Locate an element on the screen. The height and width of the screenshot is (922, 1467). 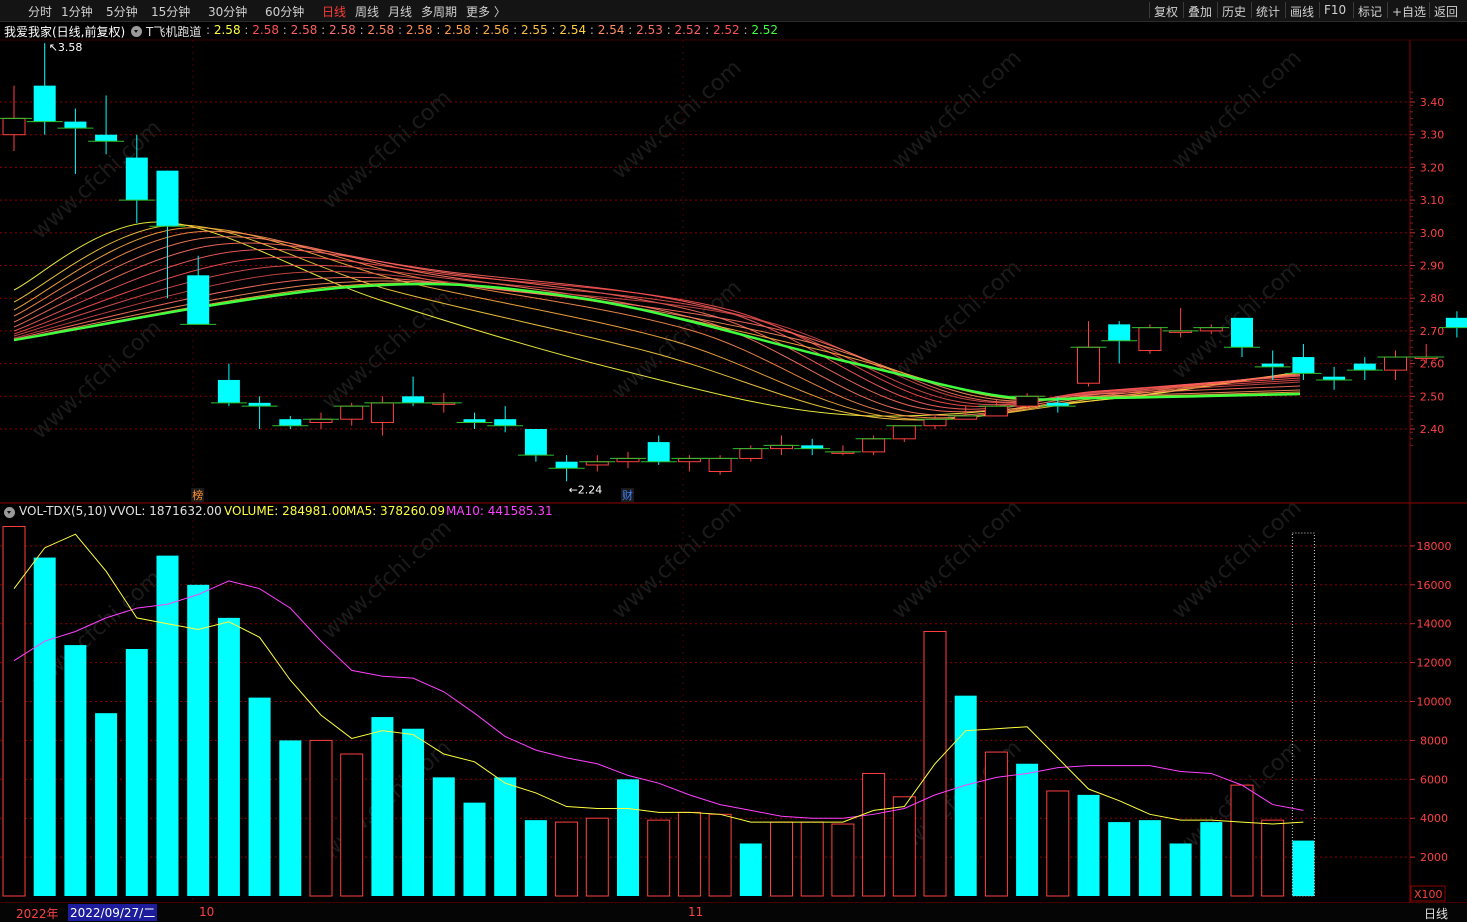
volume-tick-label: 2000 is located at coordinates (1434, 857).